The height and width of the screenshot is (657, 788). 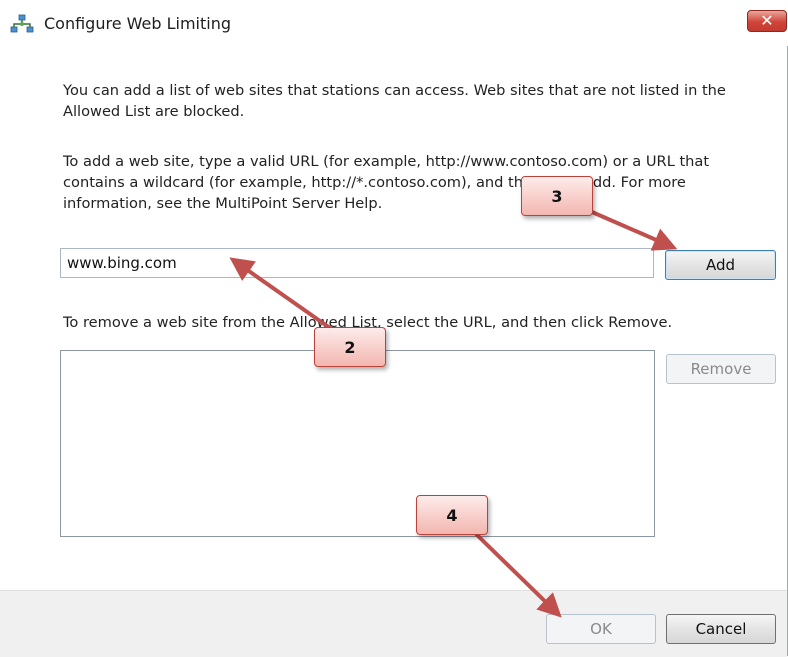 What do you see at coordinates (557, 196) in the screenshot?
I see `callout-3: 3` at bounding box center [557, 196].